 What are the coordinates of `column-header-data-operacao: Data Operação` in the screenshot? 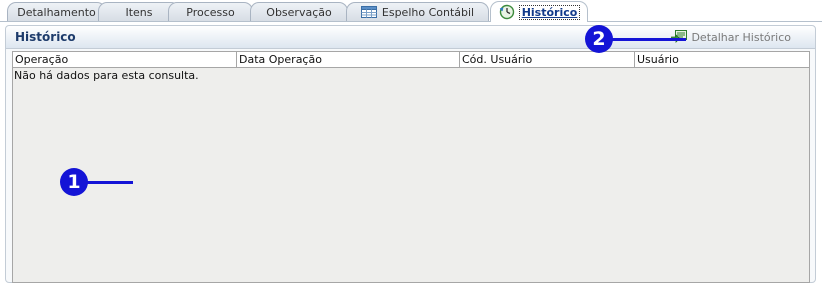 It's located at (348, 59).